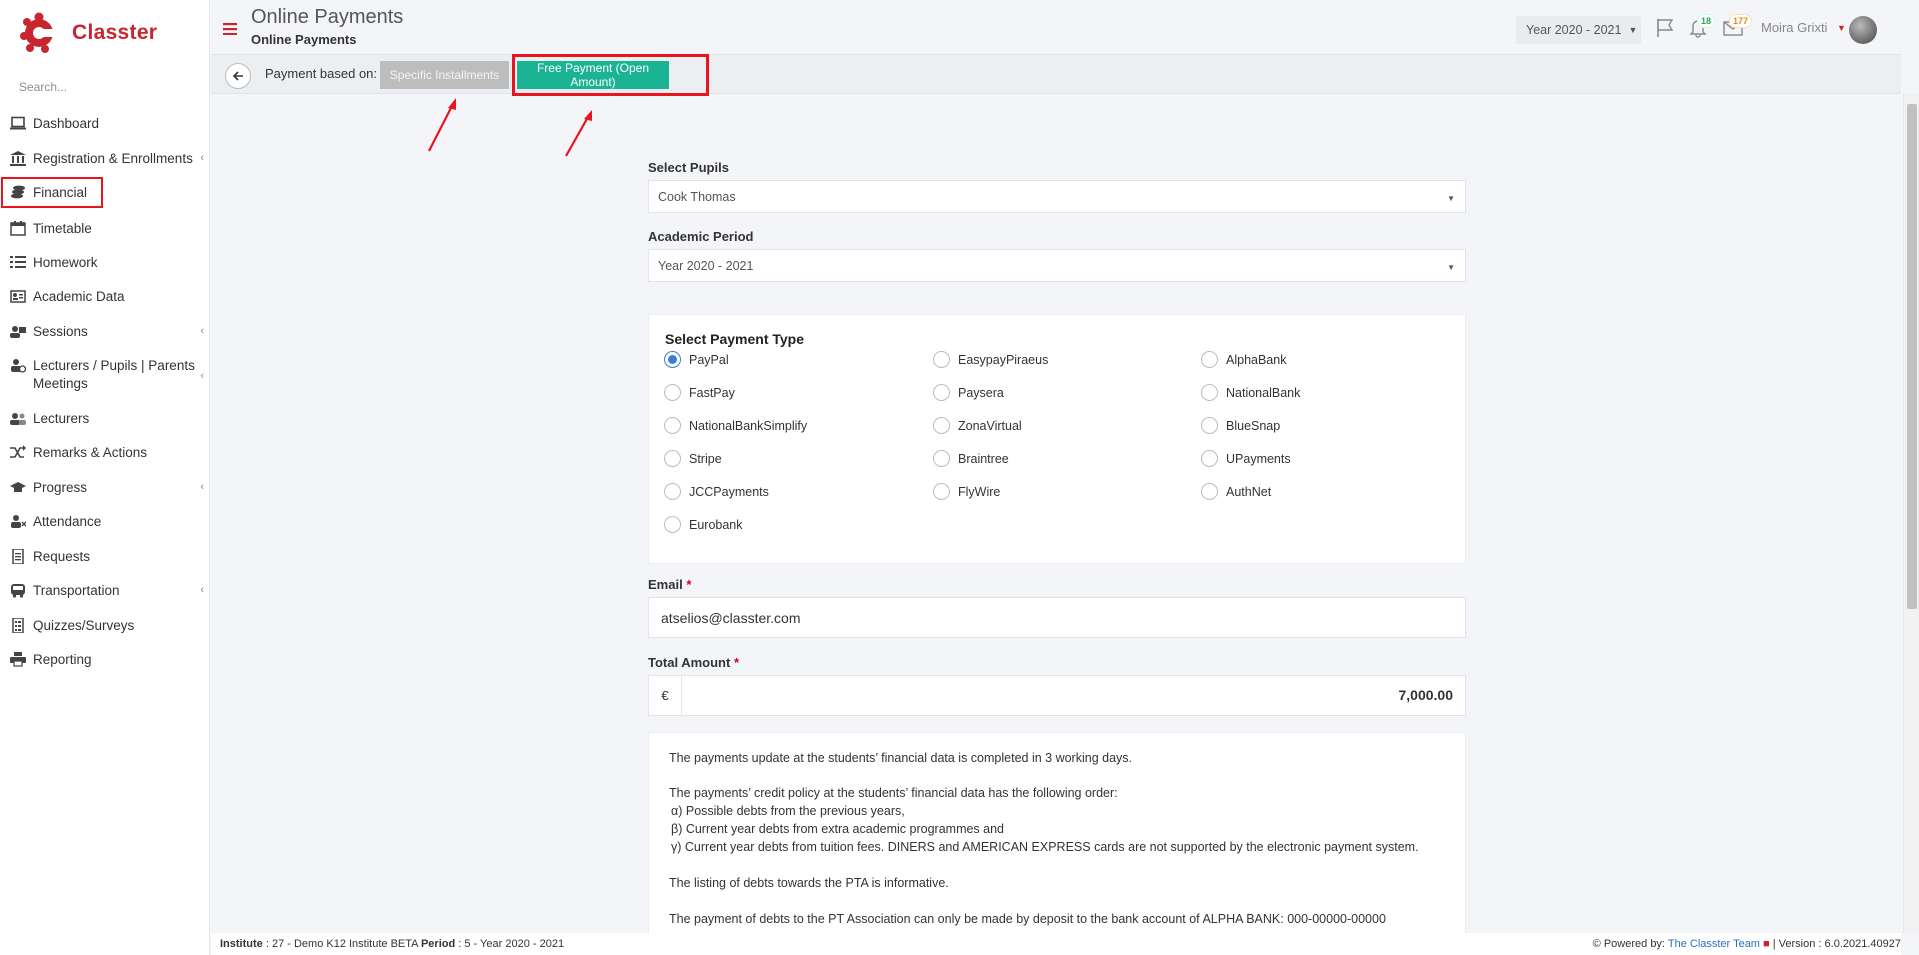 The height and width of the screenshot is (955, 1919). Describe the element at coordinates (1057, 695) in the screenshot. I see `total-amount-field: € 7,000.00` at that location.